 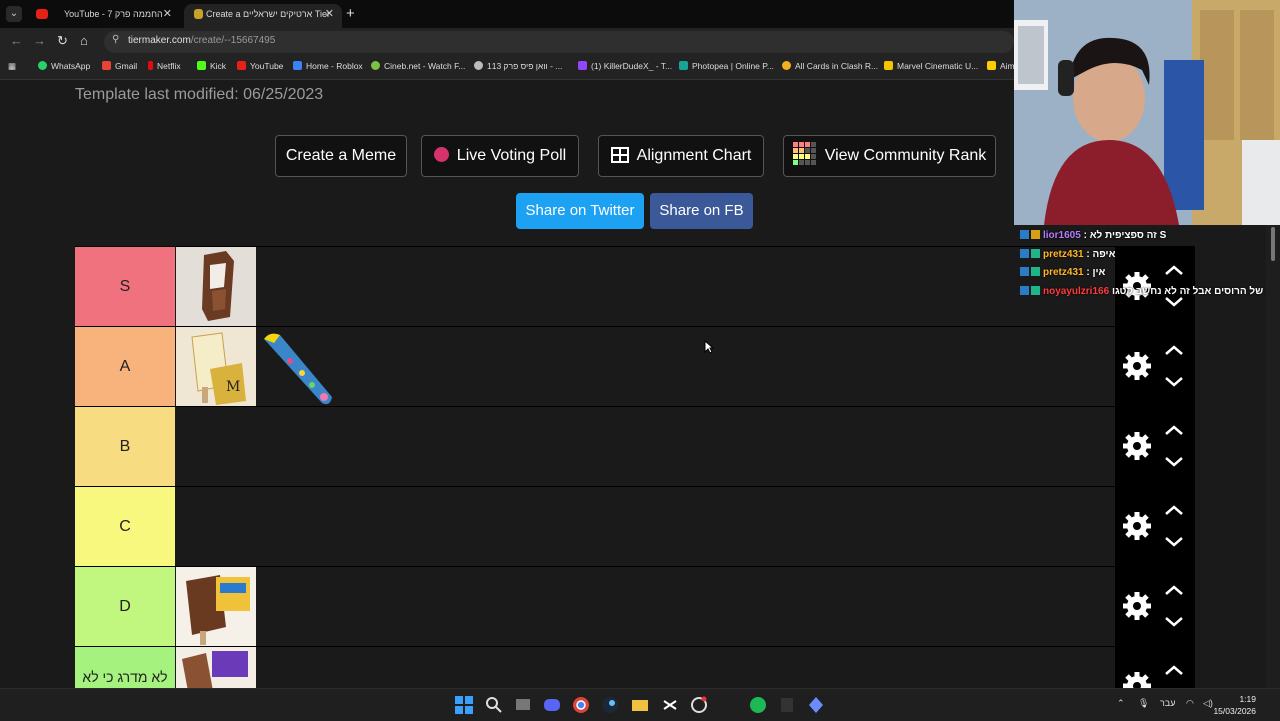 I want to click on tier-label: לא מדרג כי לא, so click(x=125, y=667).